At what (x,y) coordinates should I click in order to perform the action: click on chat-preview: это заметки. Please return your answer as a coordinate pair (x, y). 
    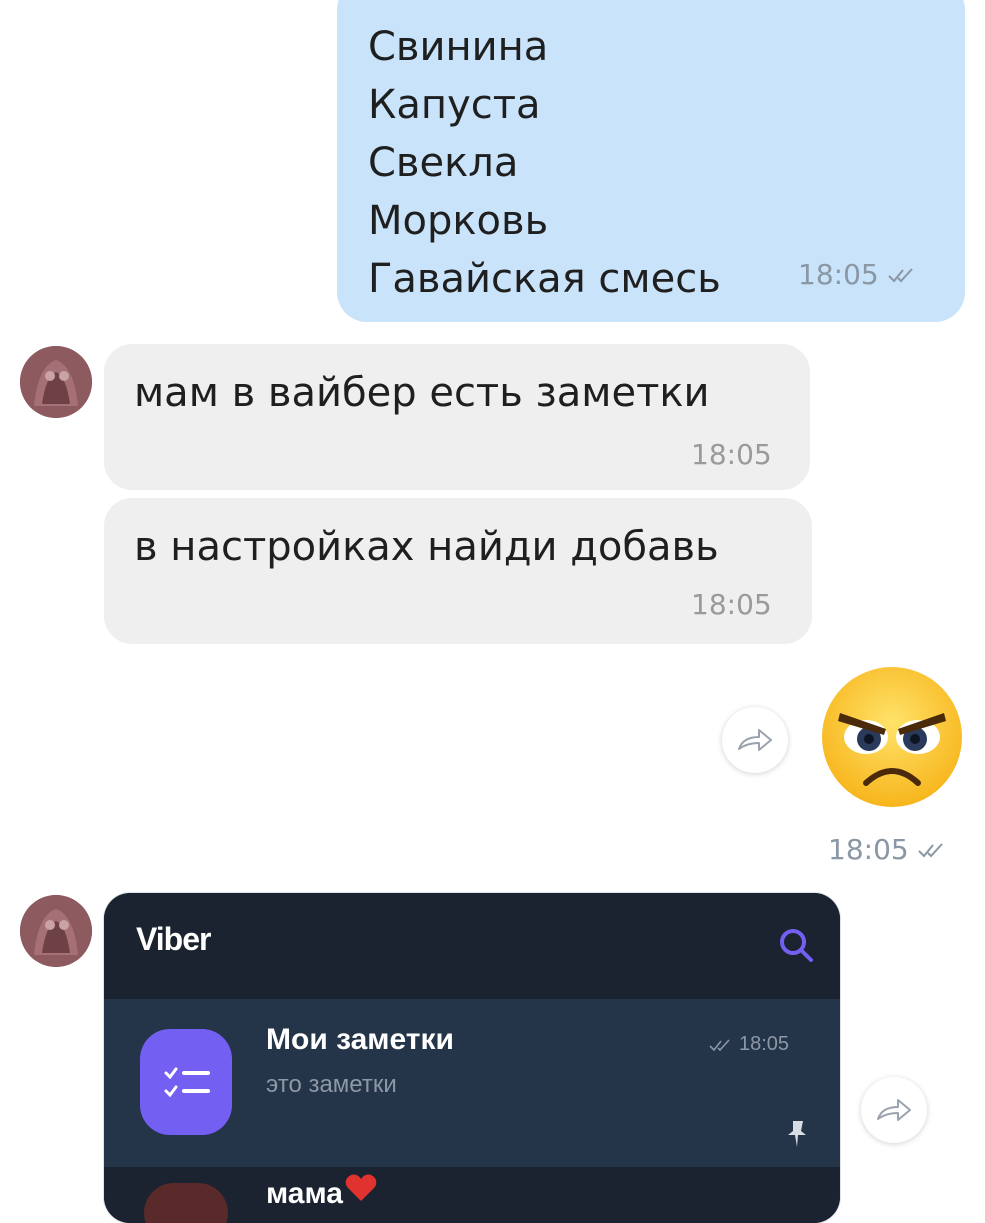
    Looking at the image, I should click on (331, 1084).